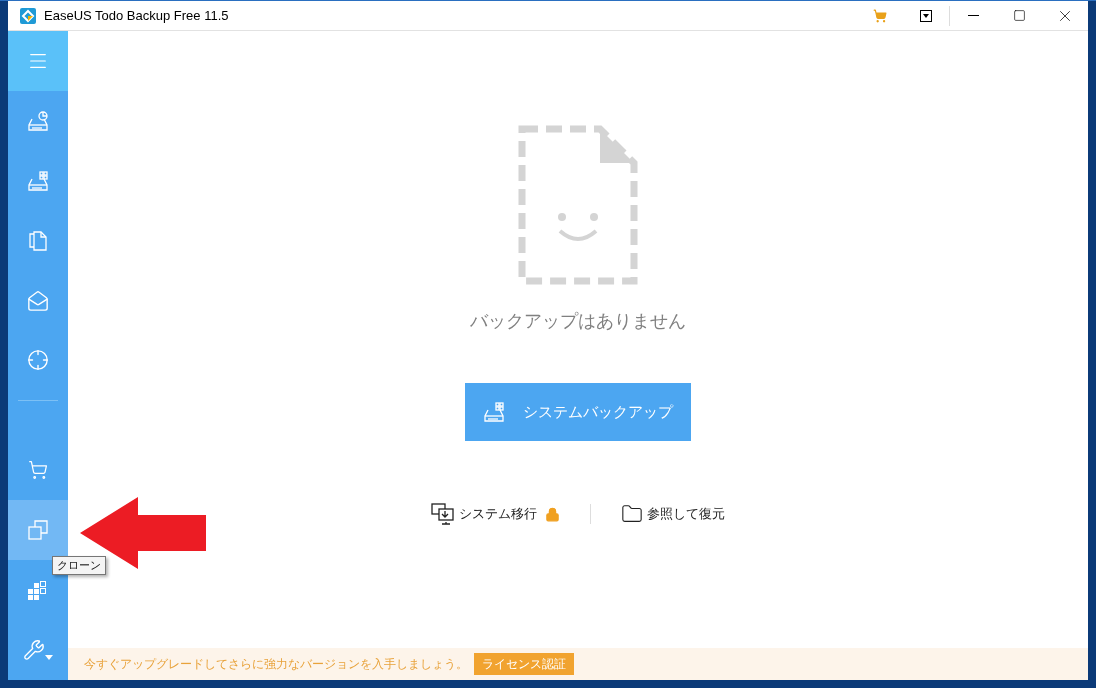 The image size is (1096, 688). What do you see at coordinates (578, 205) in the screenshot?
I see `empty-document-icon` at bounding box center [578, 205].